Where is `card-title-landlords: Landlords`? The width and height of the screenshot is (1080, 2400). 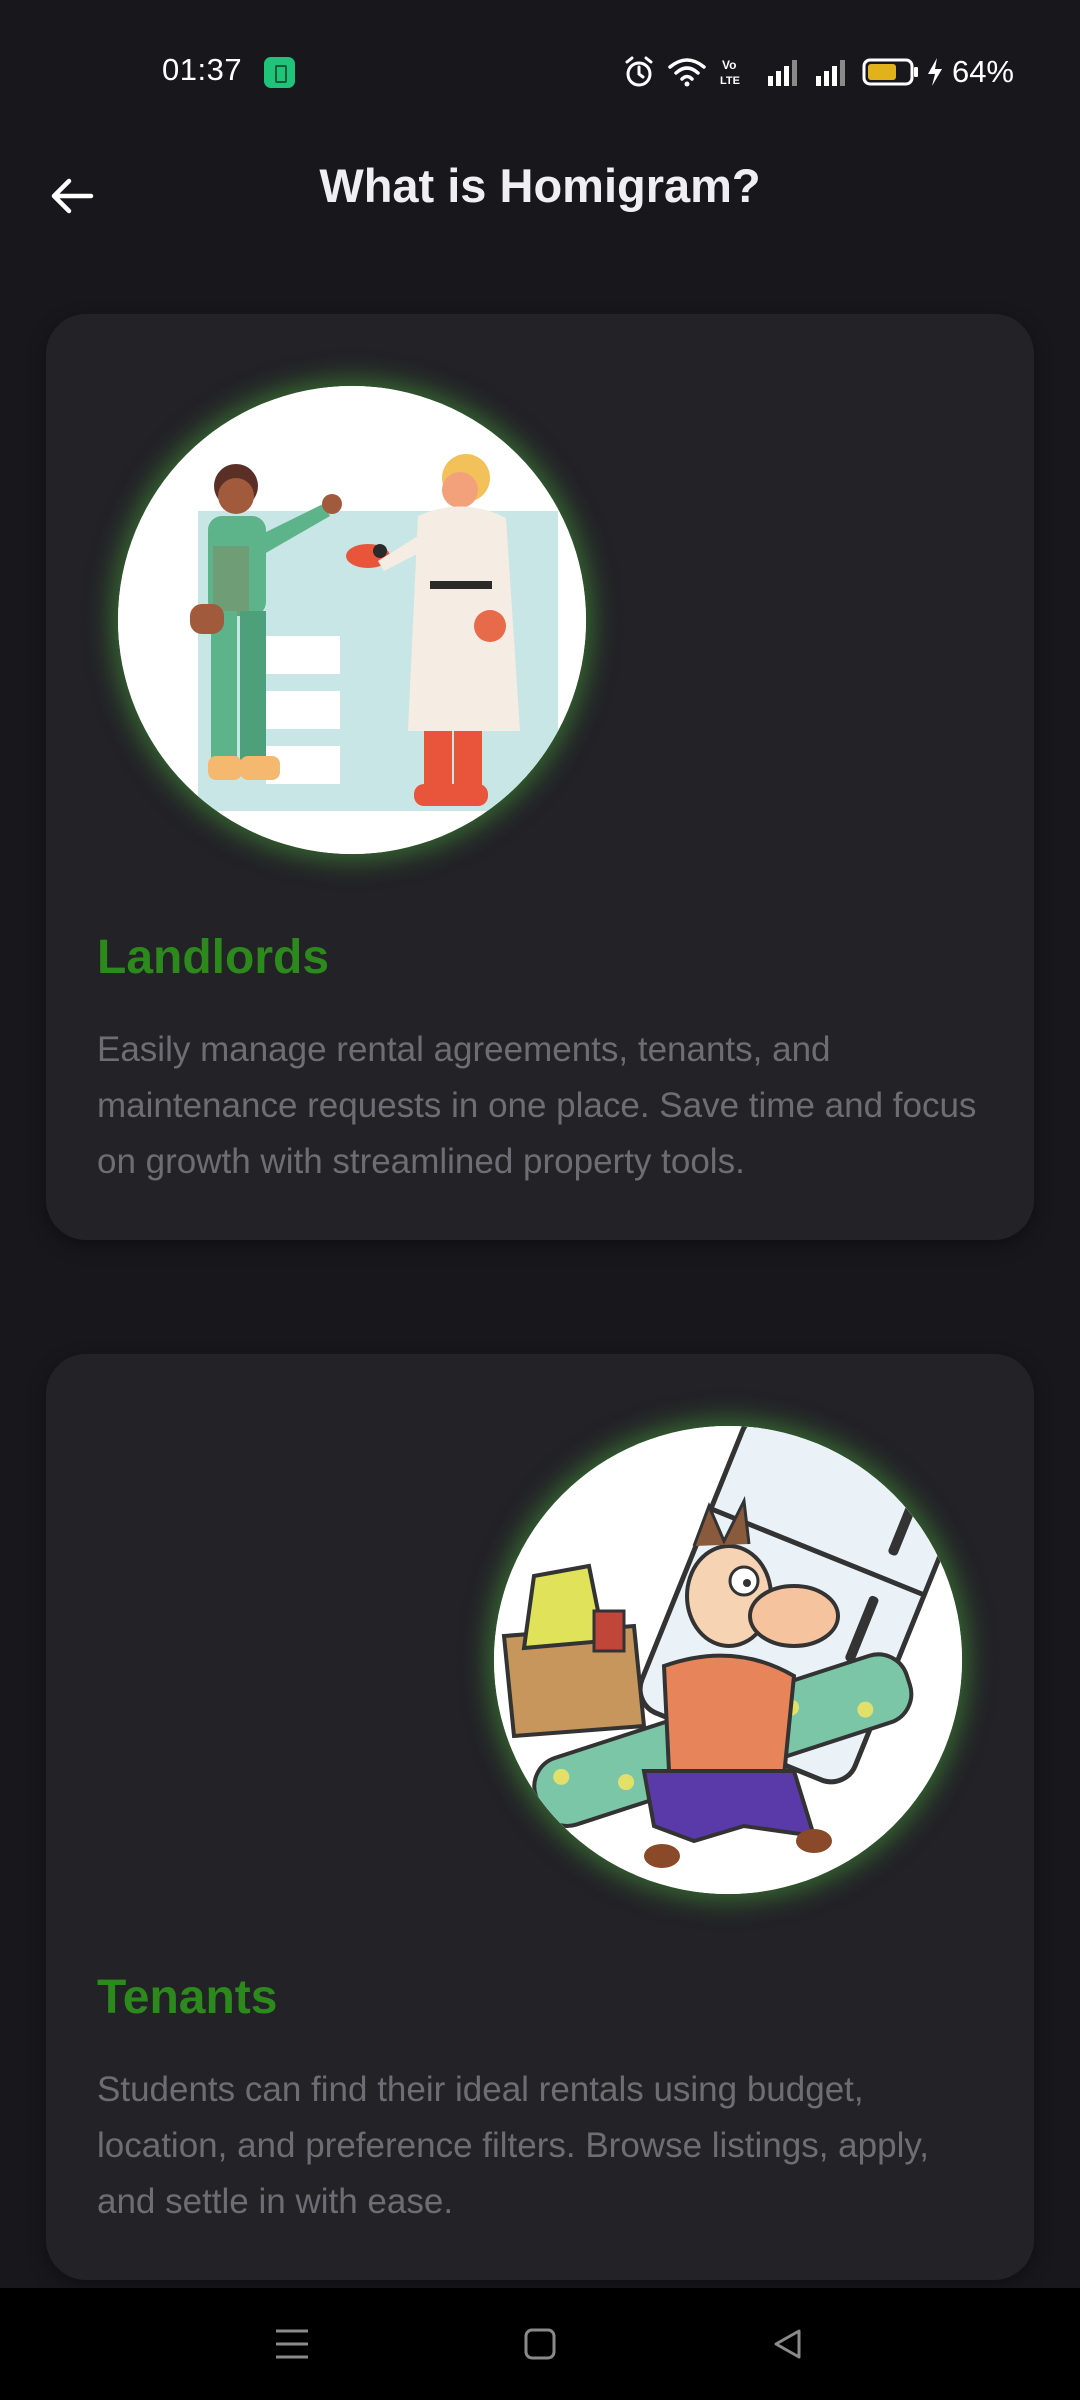 card-title-landlords: Landlords is located at coordinates (213, 957).